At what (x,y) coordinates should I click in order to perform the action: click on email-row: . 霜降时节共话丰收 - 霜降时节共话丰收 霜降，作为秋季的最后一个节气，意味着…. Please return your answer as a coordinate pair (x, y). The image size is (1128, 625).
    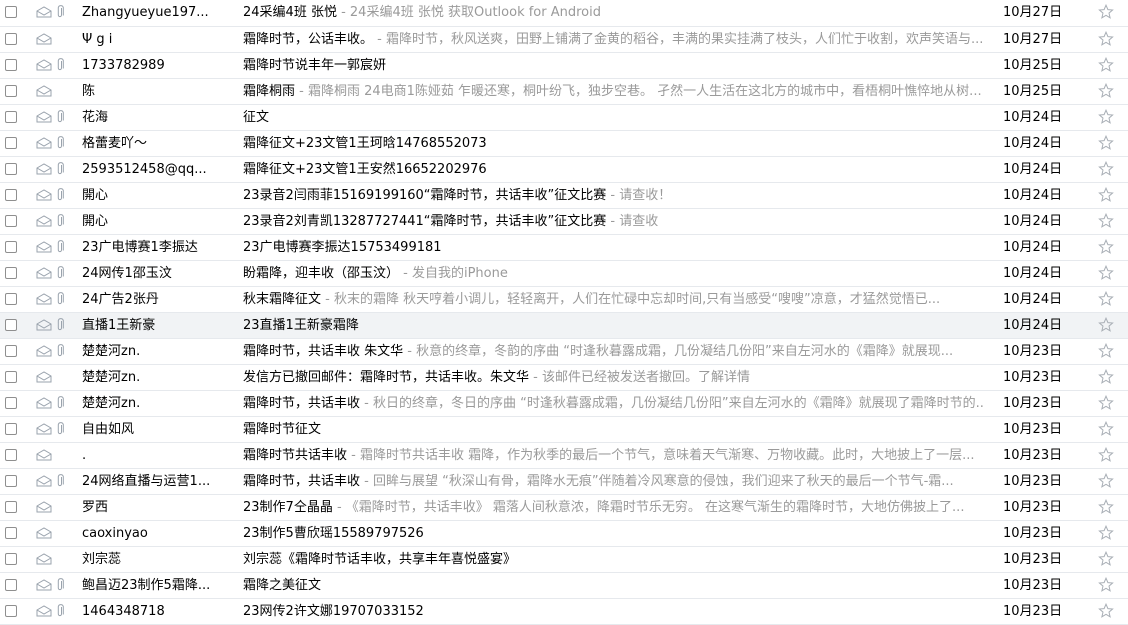
    Looking at the image, I should click on (564, 456).